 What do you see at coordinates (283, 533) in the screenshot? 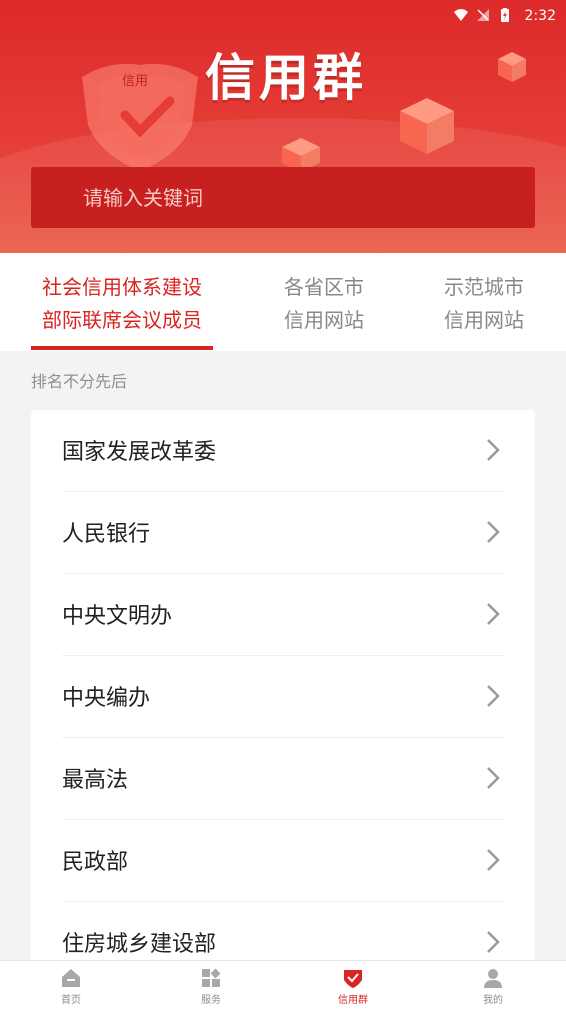
I see `list-item: 人民银行` at bounding box center [283, 533].